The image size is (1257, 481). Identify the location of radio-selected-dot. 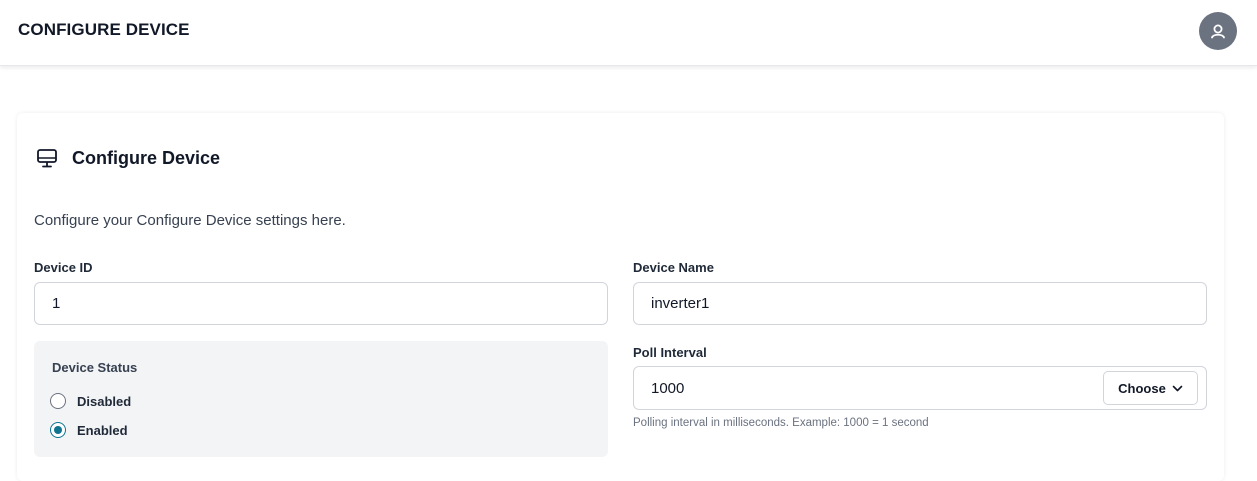
(58, 430).